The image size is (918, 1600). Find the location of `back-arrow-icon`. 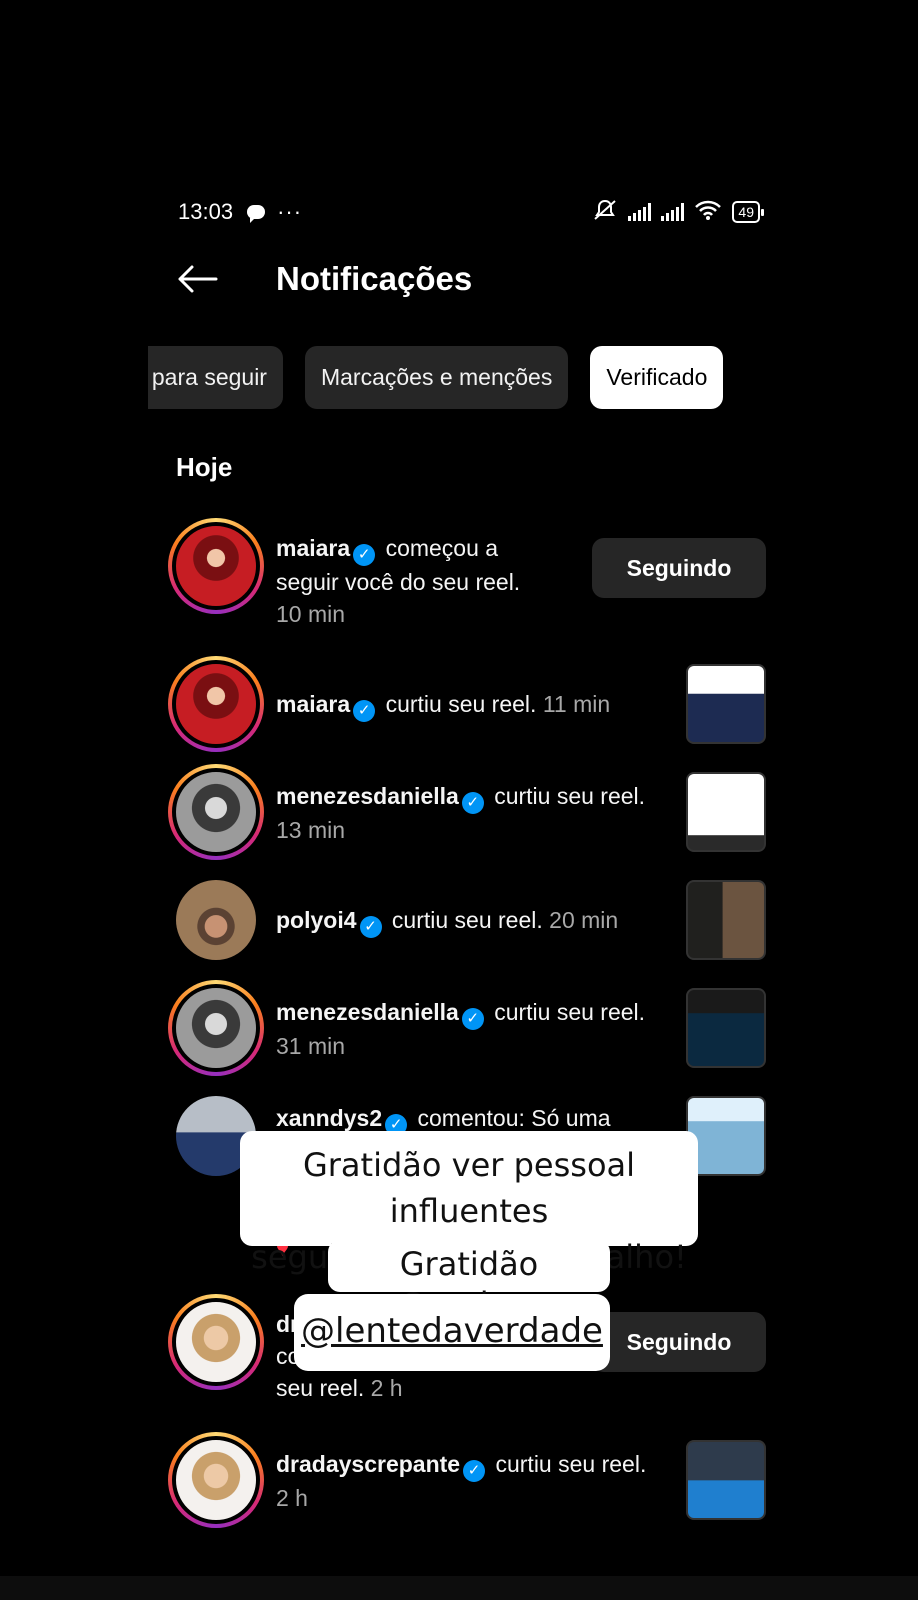

back-arrow-icon is located at coordinates (197, 279).